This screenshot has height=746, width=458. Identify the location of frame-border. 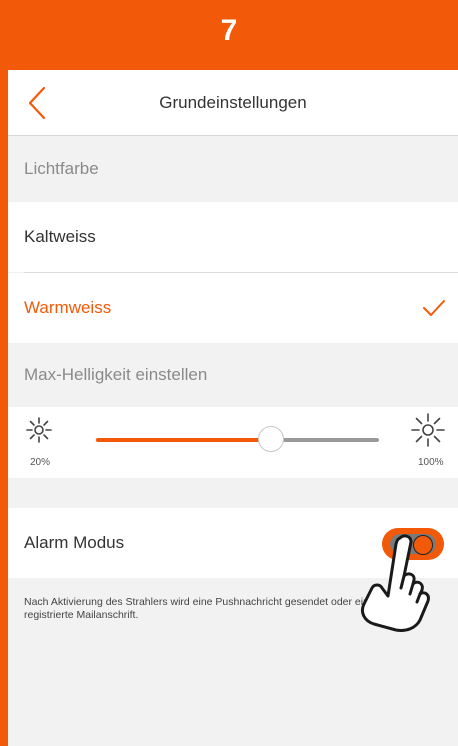
(4, 408).